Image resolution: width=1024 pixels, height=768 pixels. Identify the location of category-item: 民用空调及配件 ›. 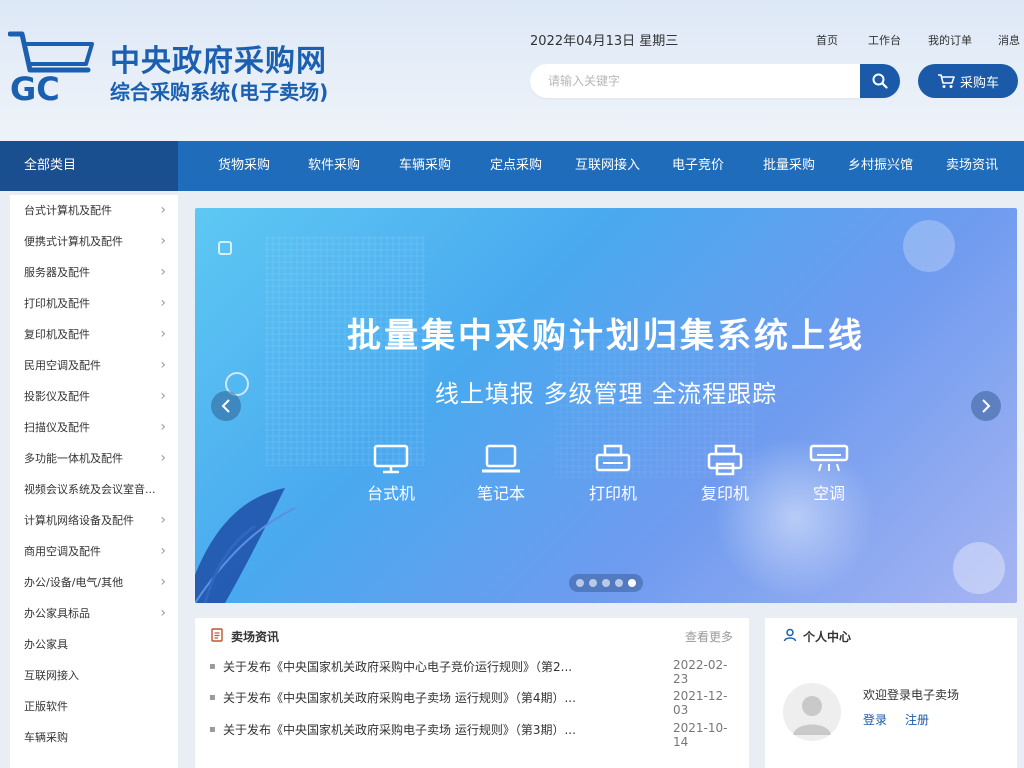
(94, 365).